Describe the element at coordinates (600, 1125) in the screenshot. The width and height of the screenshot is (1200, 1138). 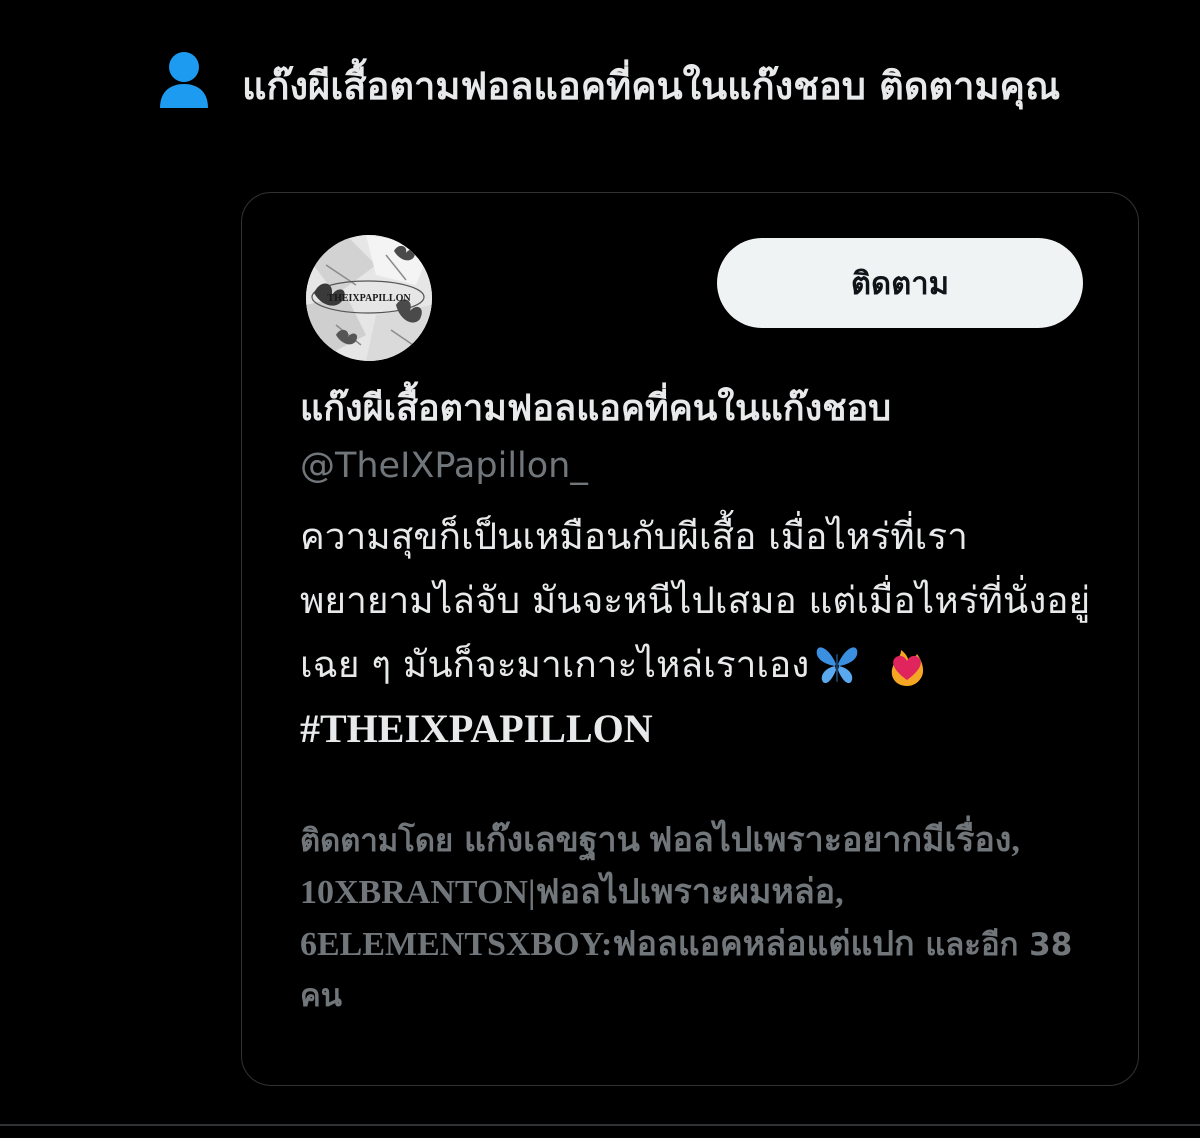
I see `divider` at that location.